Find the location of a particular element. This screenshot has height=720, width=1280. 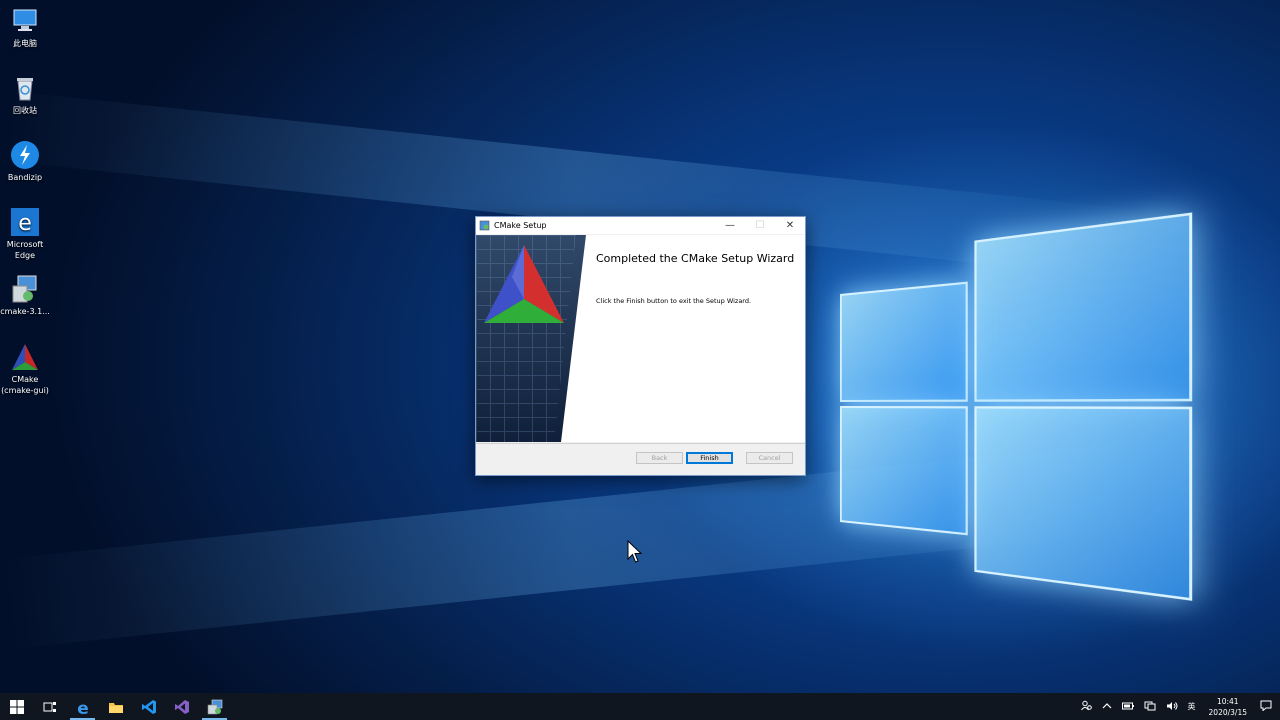

volume-icon is located at coordinates (1172, 707).